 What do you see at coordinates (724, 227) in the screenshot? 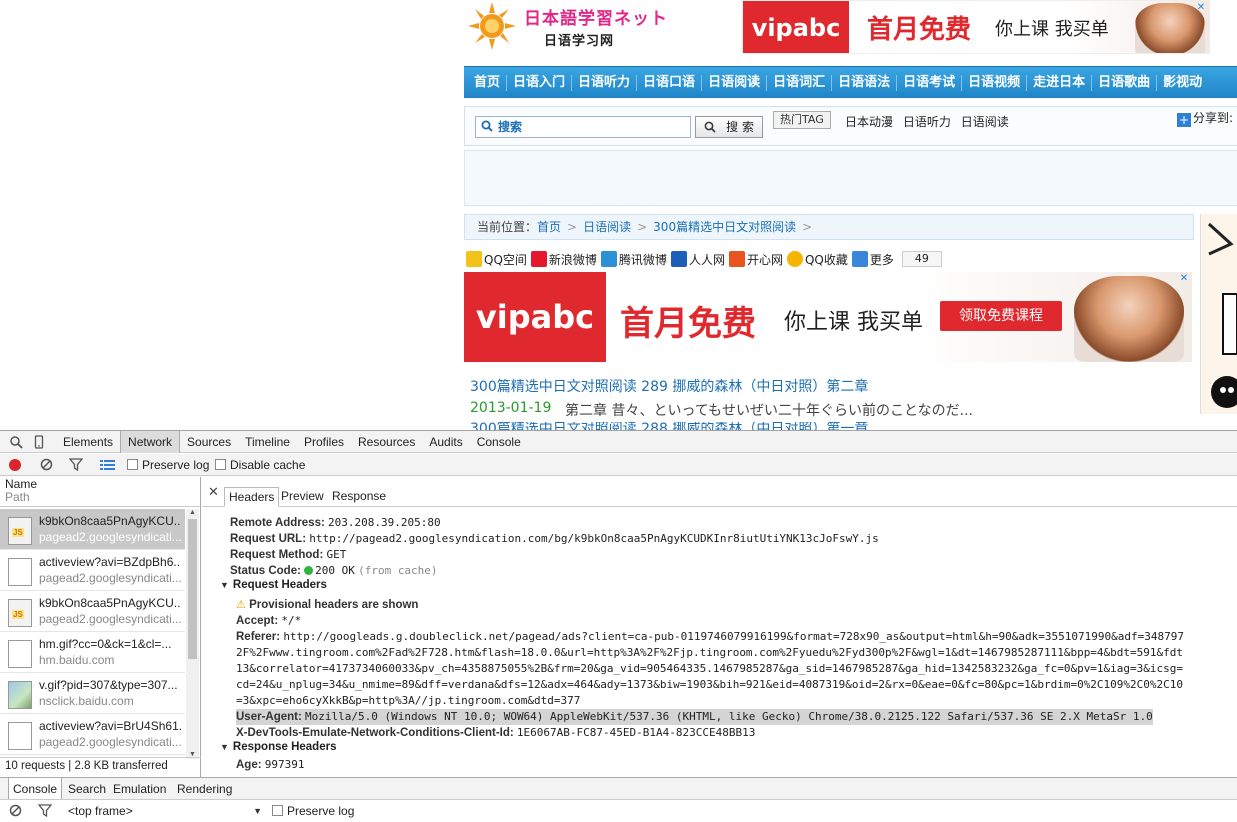
I see `breadcrumb-link: 300篇精选中日文对照阅读` at bounding box center [724, 227].